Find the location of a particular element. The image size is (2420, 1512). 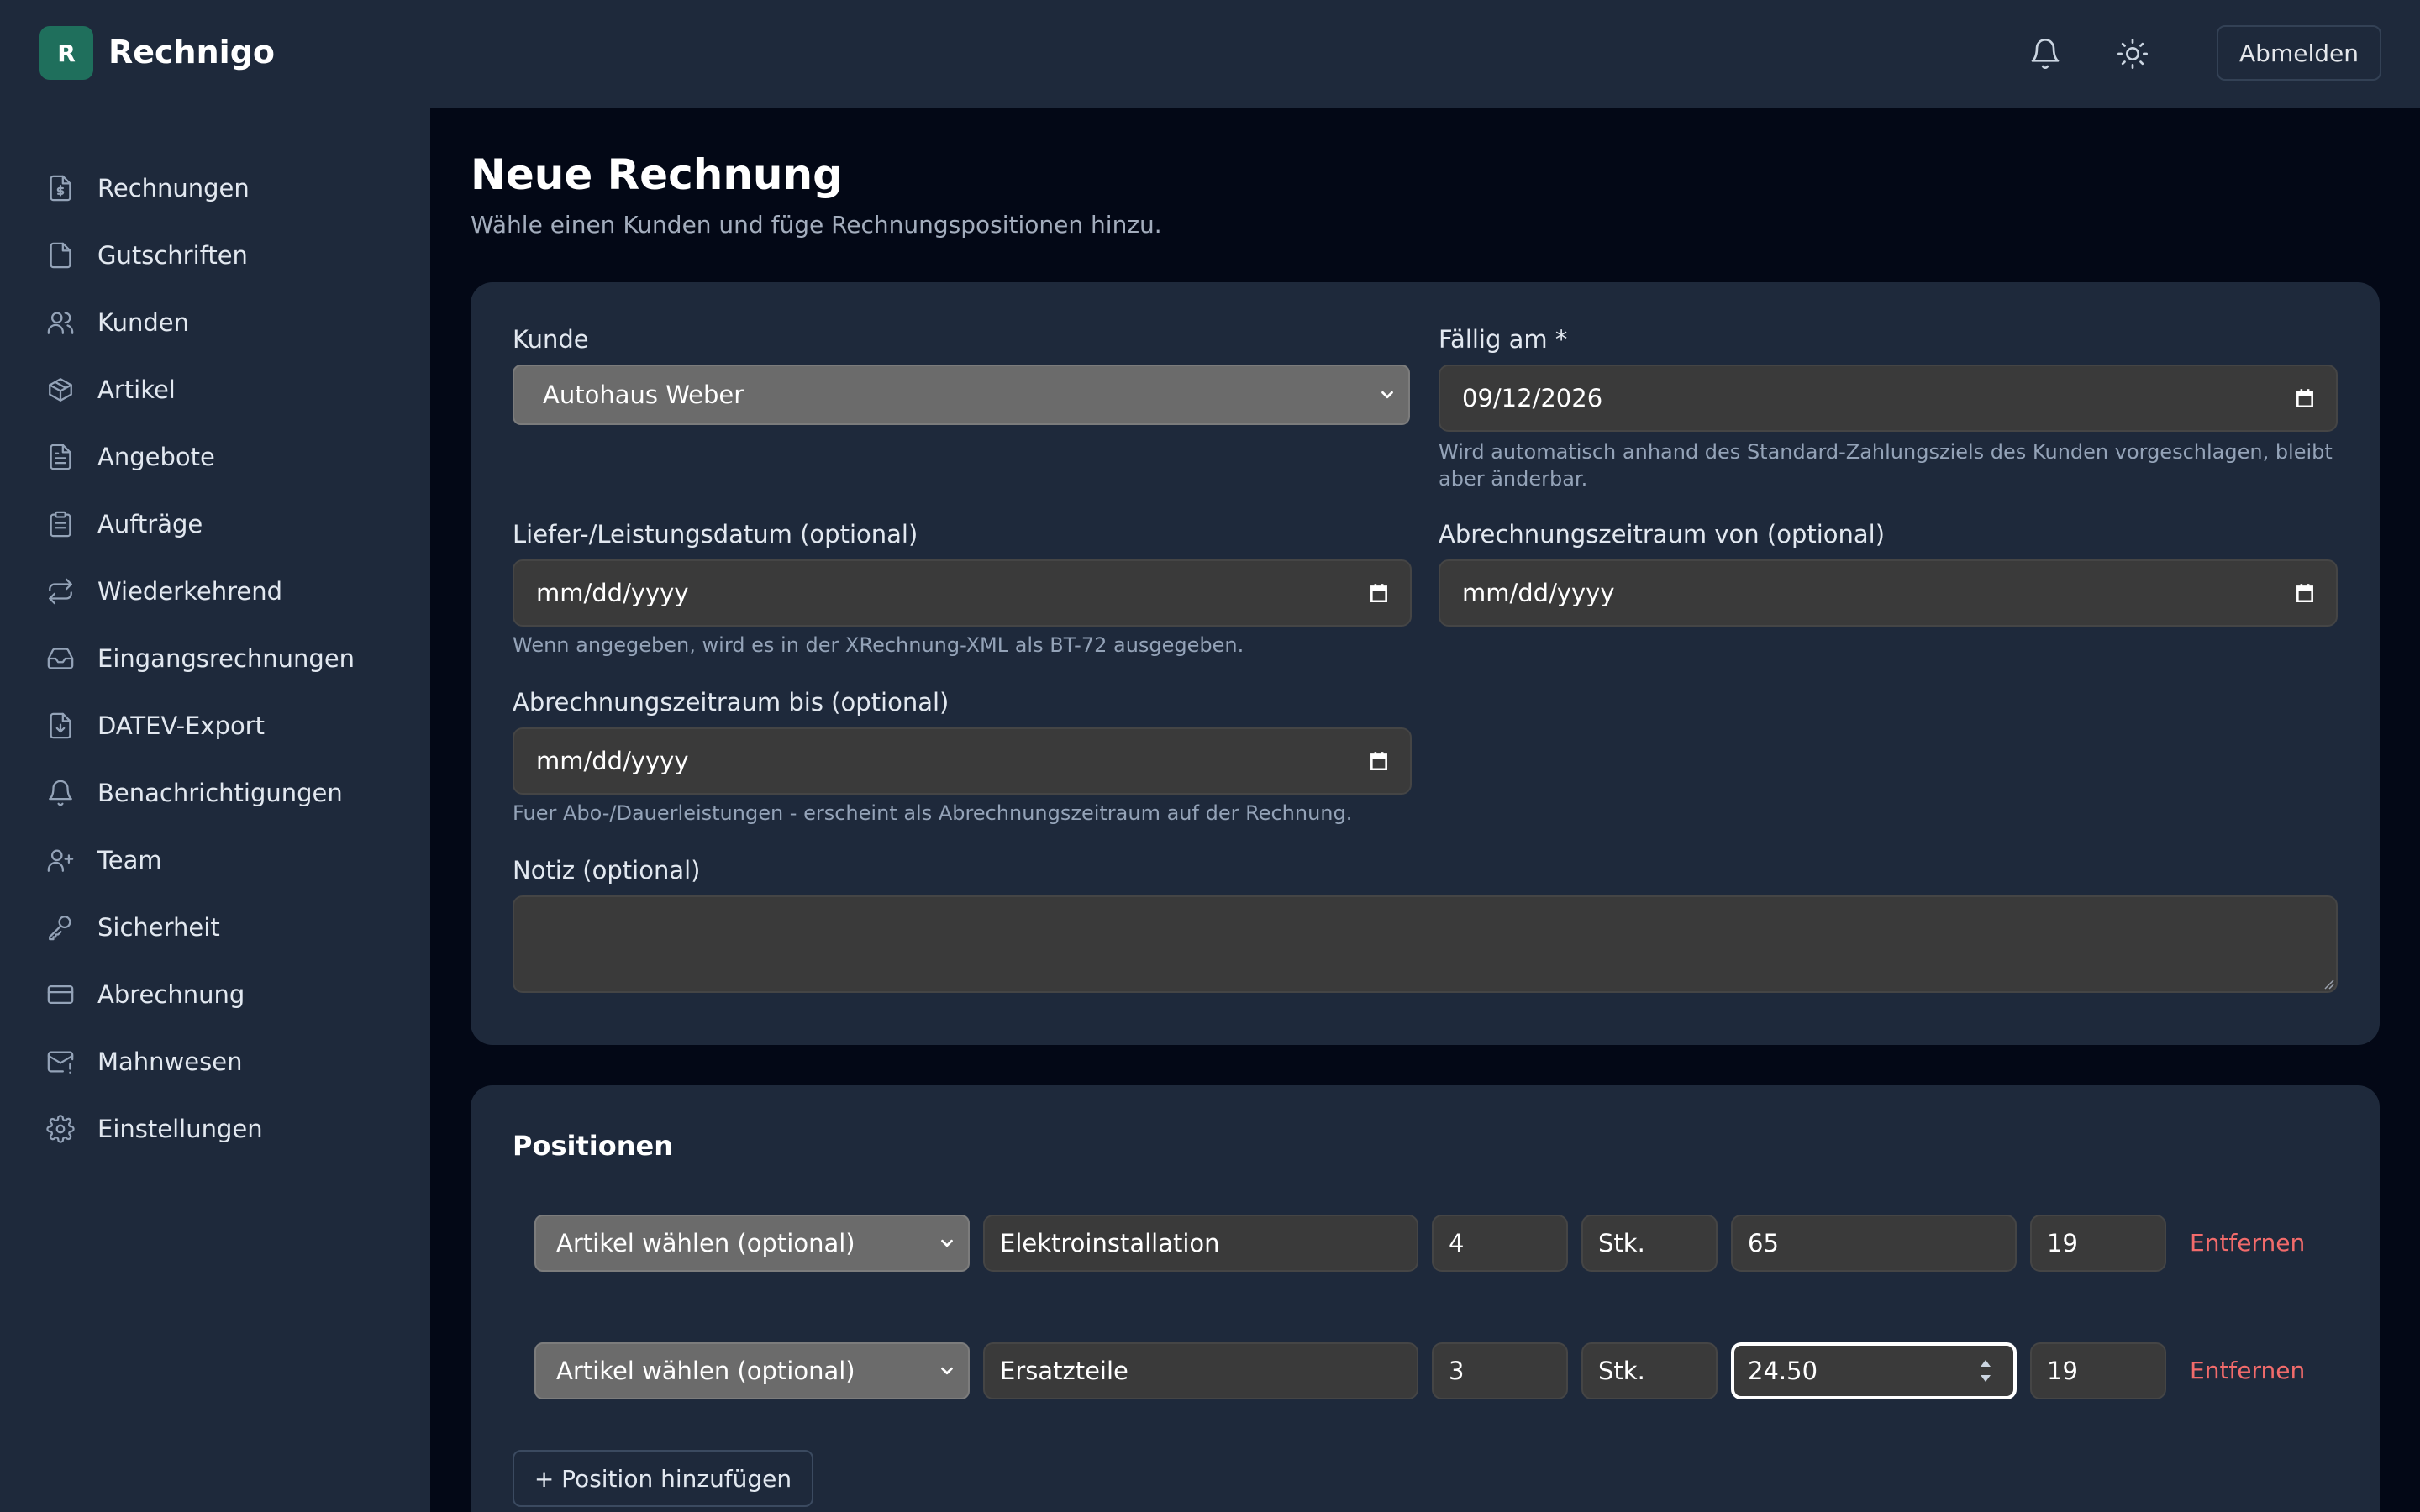

sidebar-item-kunden: Kunden is located at coordinates (228, 322).